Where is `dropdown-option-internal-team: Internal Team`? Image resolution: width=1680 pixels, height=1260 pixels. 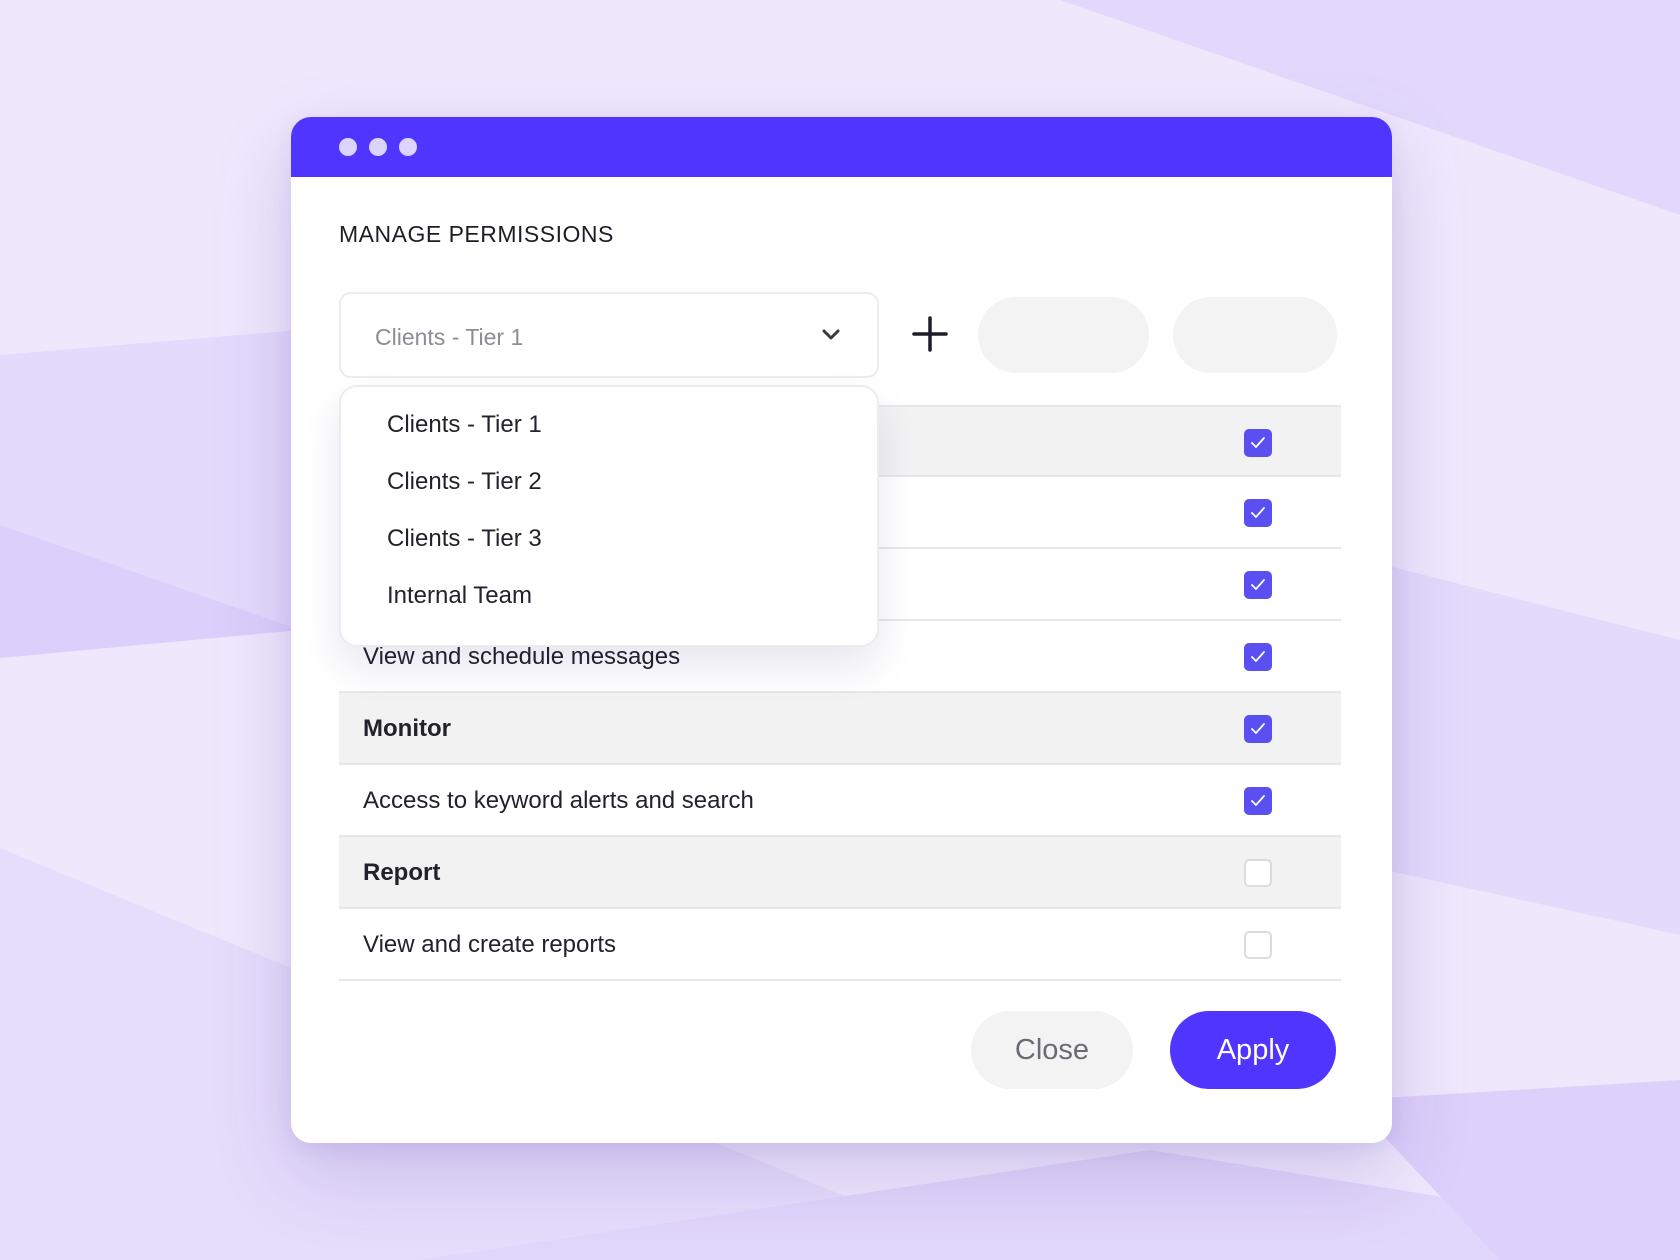 dropdown-option-internal-team: Internal Team is located at coordinates (459, 596).